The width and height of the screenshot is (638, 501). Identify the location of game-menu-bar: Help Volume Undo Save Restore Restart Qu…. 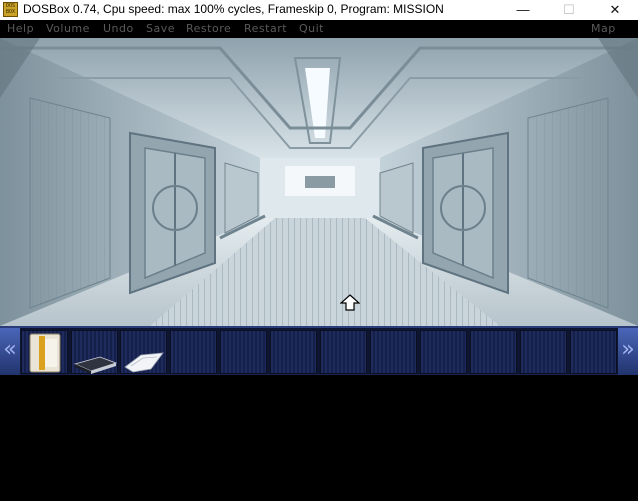
(319, 29).